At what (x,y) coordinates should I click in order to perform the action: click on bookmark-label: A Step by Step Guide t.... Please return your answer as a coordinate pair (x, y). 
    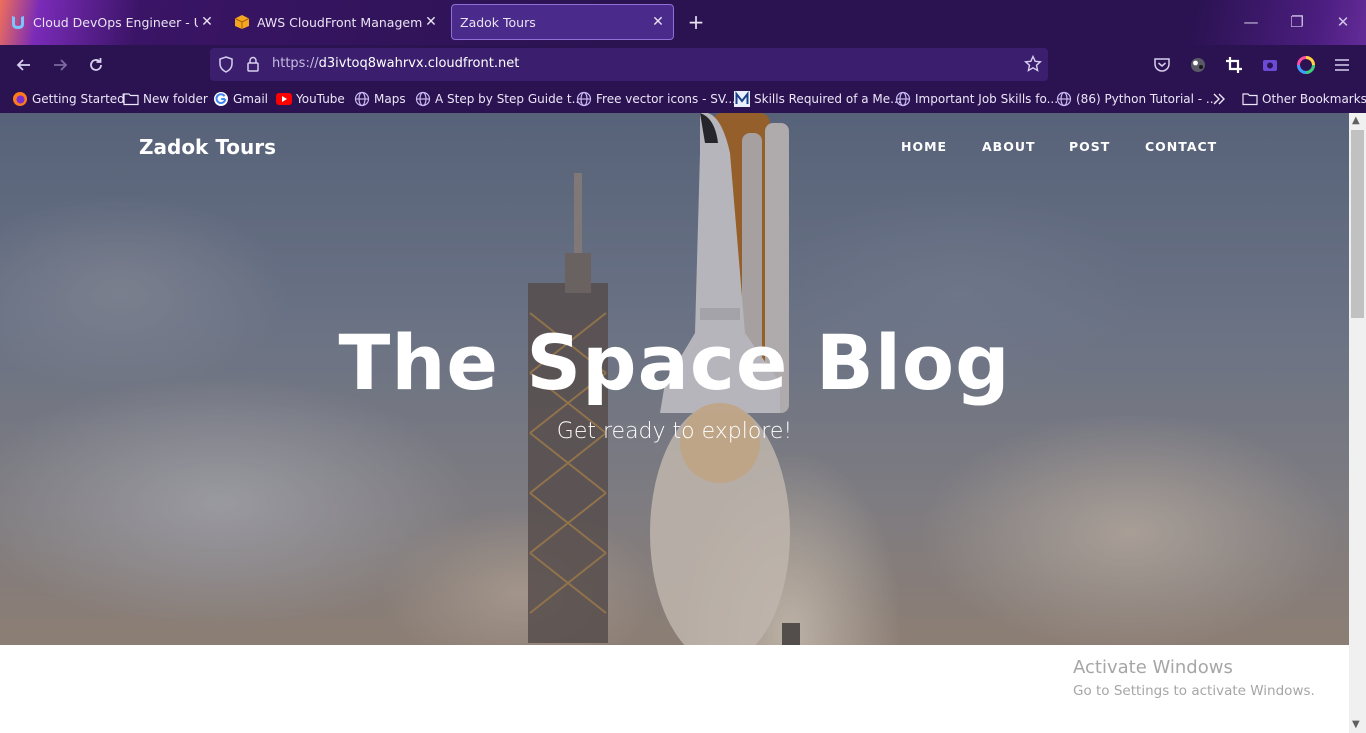
    Looking at the image, I should click on (509, 99).